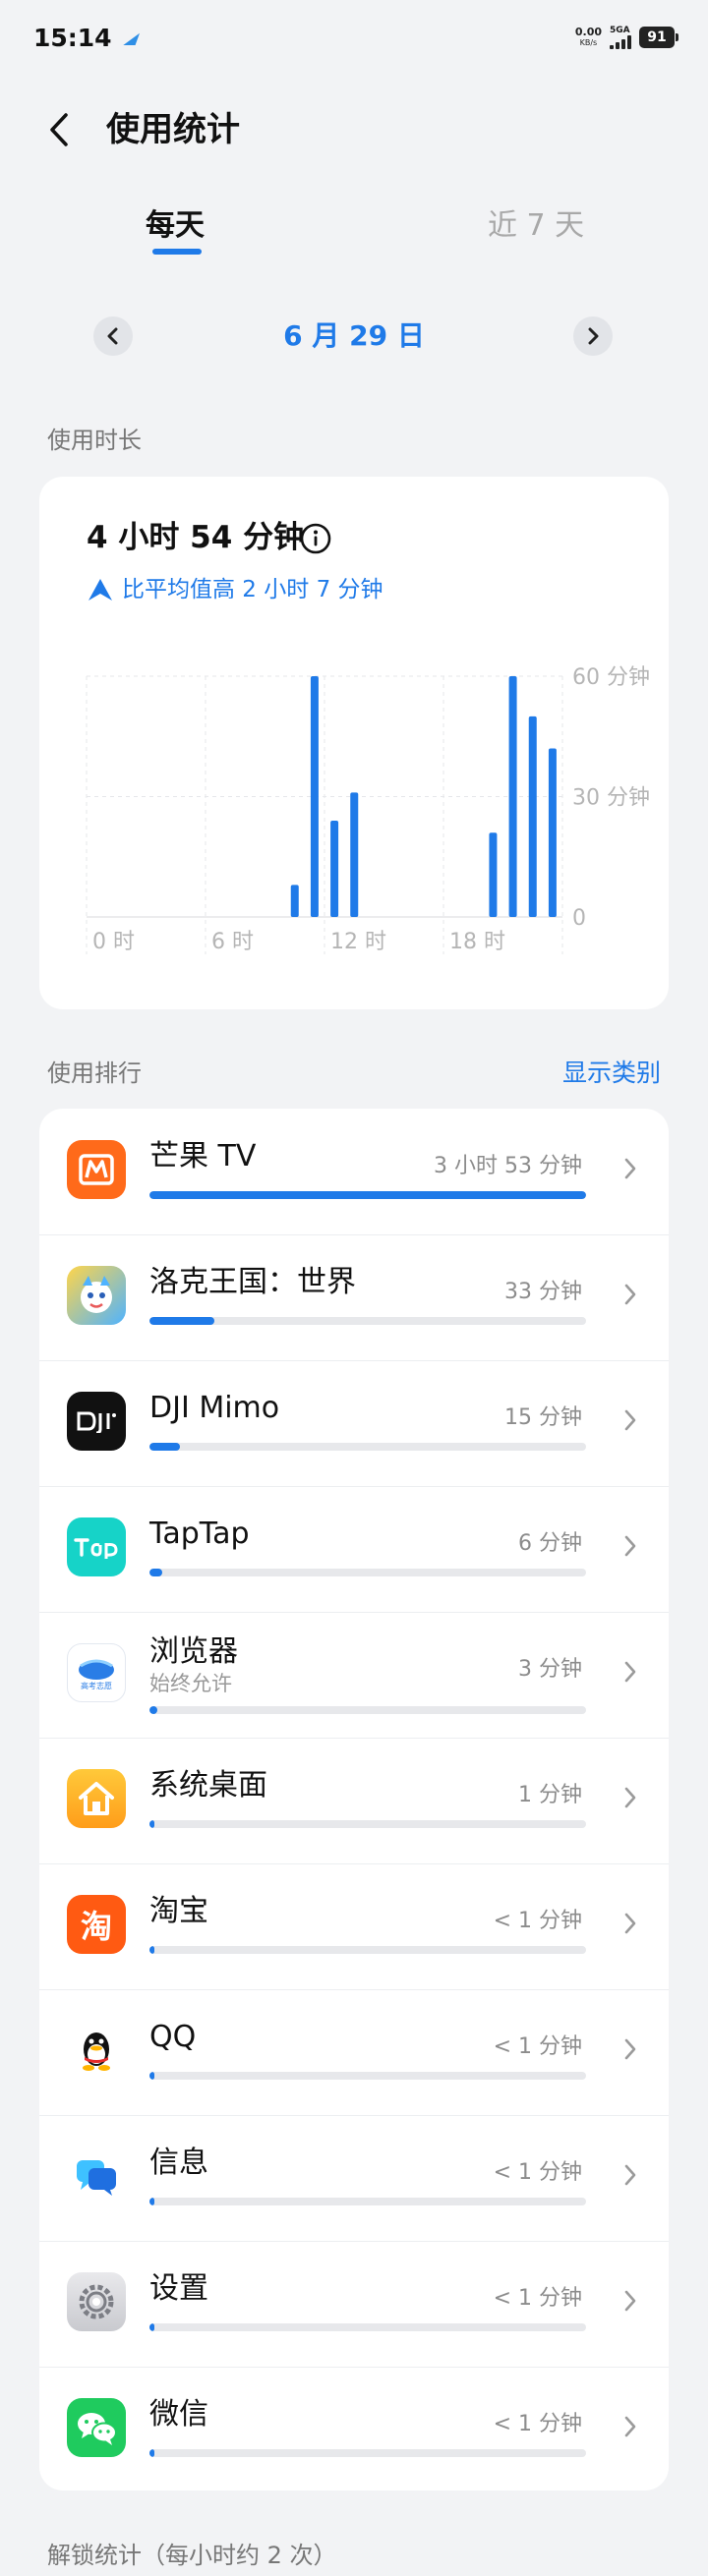 Image resolution: width=708 pixels, height=2576 pixels. Describe the element at coordinates (96, 1169) in the screenshot. I see `mango-tv-icon` at that location.